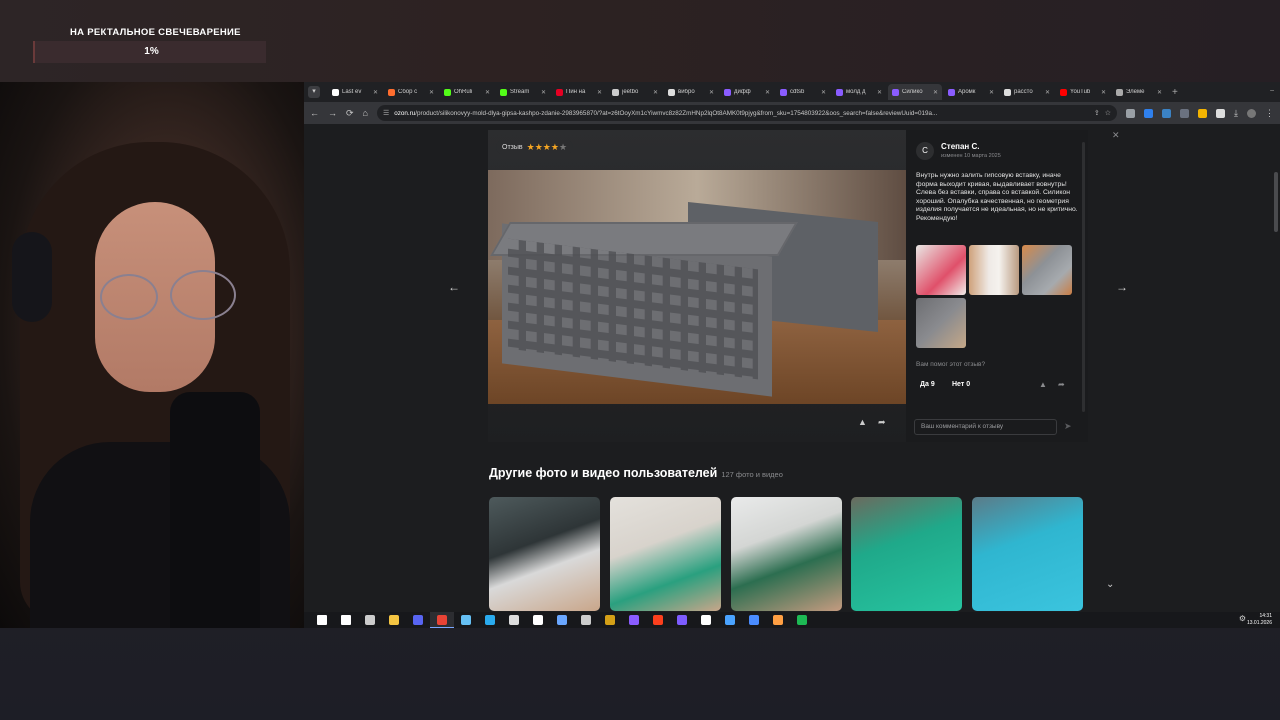 The image size is (1280, 720). I want to click on chevron-down-icon: ⌄, so click(1110, 584).